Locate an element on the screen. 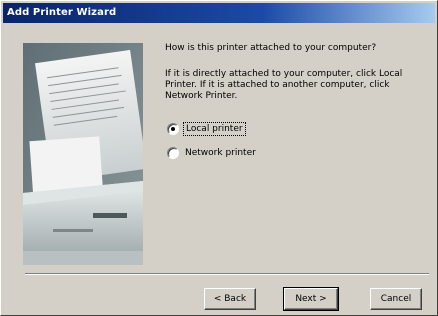 This screenshot has width=438, height=316. local-printer-option: Local printer is located at coordinates (206, 129).